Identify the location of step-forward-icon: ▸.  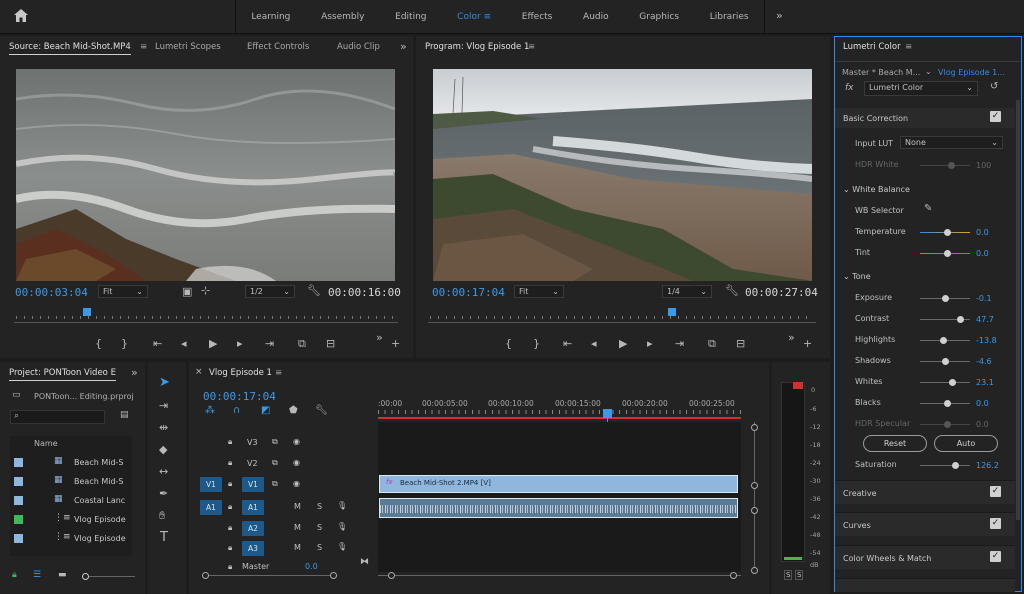
(650, 343).